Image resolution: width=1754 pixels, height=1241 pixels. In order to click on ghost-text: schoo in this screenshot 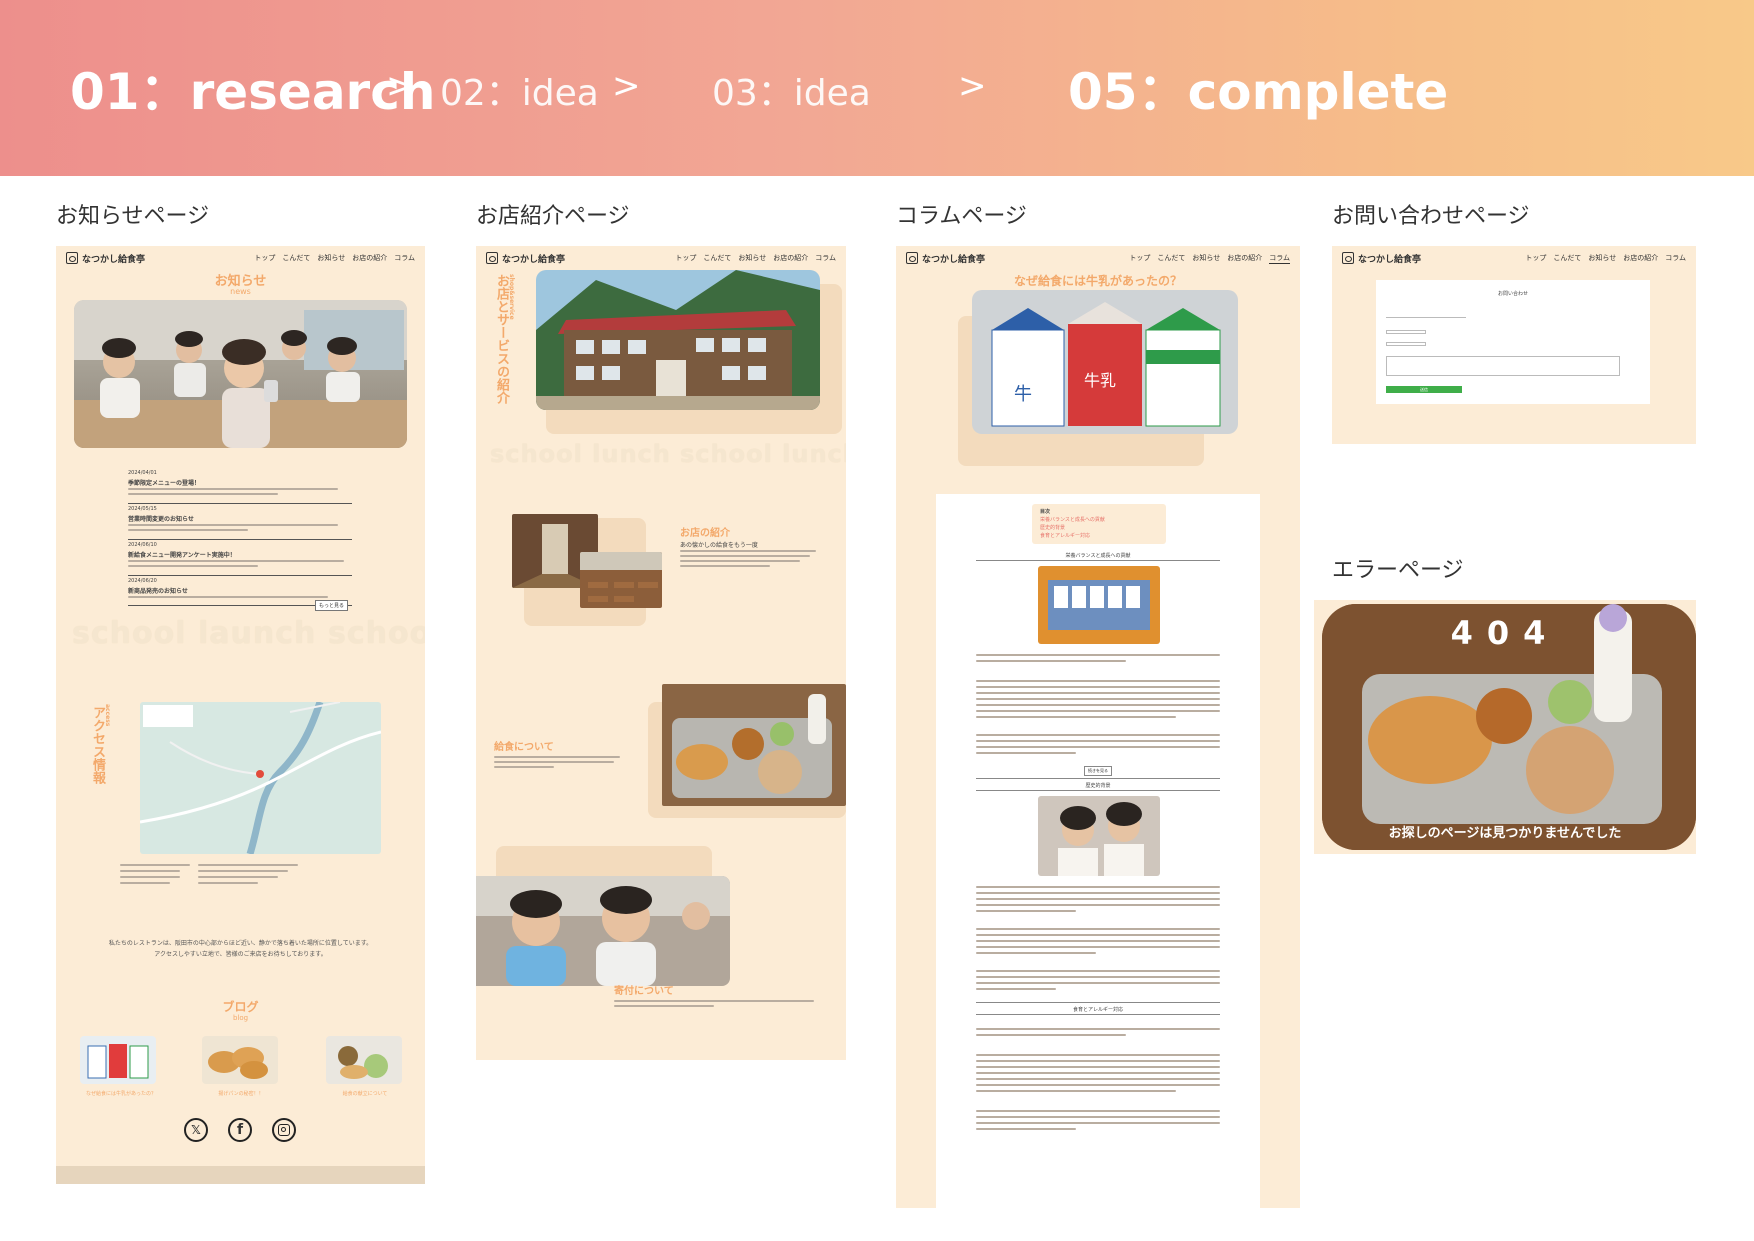, I will do `click(376, 633)`.